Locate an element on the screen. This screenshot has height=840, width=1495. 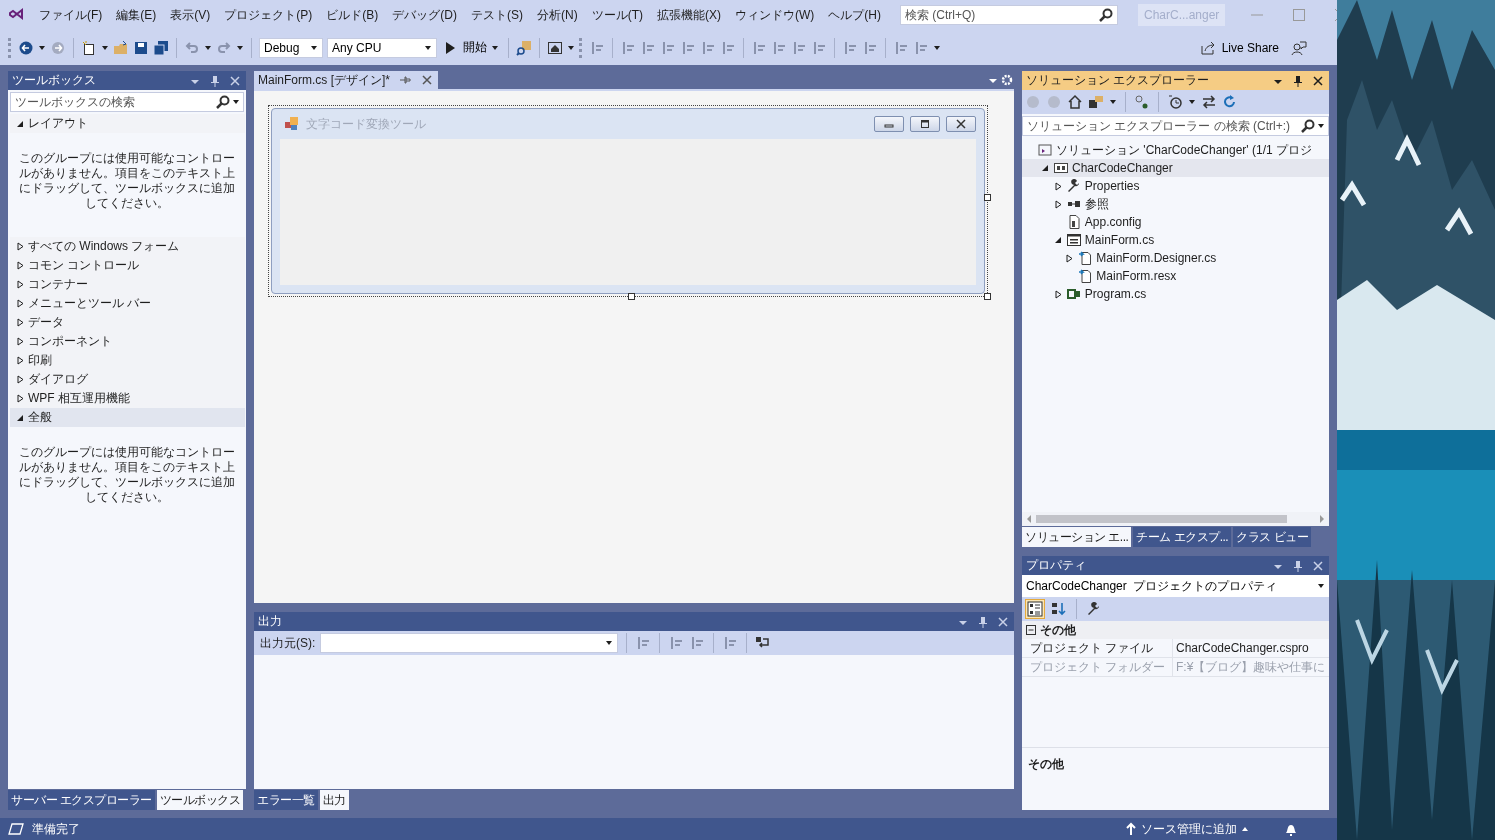
panel-tab: クラス ビュー is located at coordinates (1272, 537).